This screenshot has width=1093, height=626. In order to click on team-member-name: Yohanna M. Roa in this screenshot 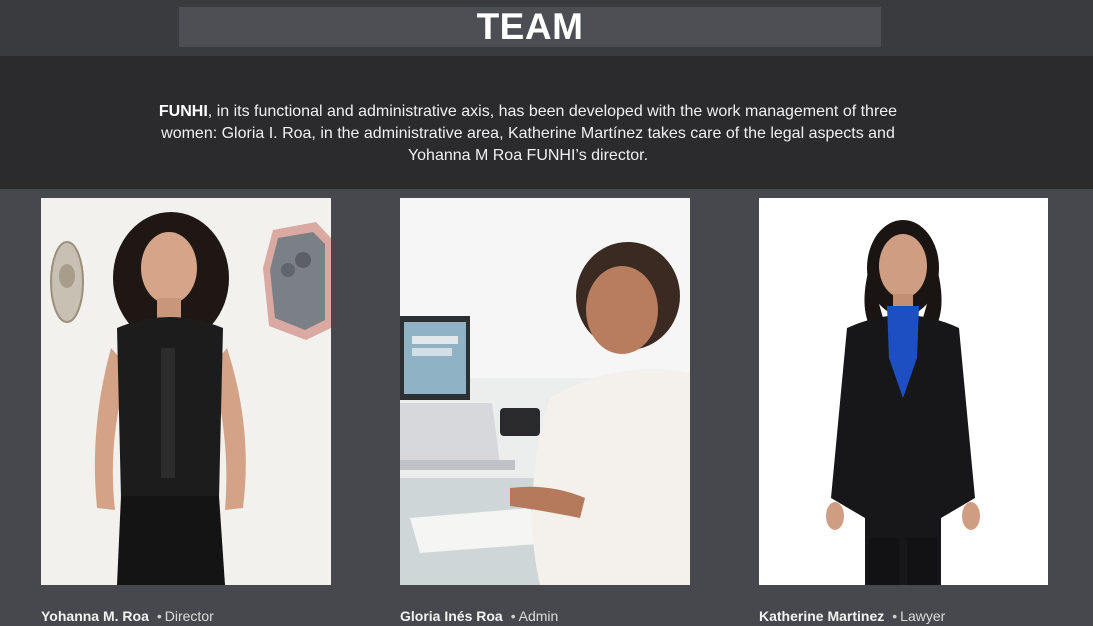, I will do `click(95, 616)`.